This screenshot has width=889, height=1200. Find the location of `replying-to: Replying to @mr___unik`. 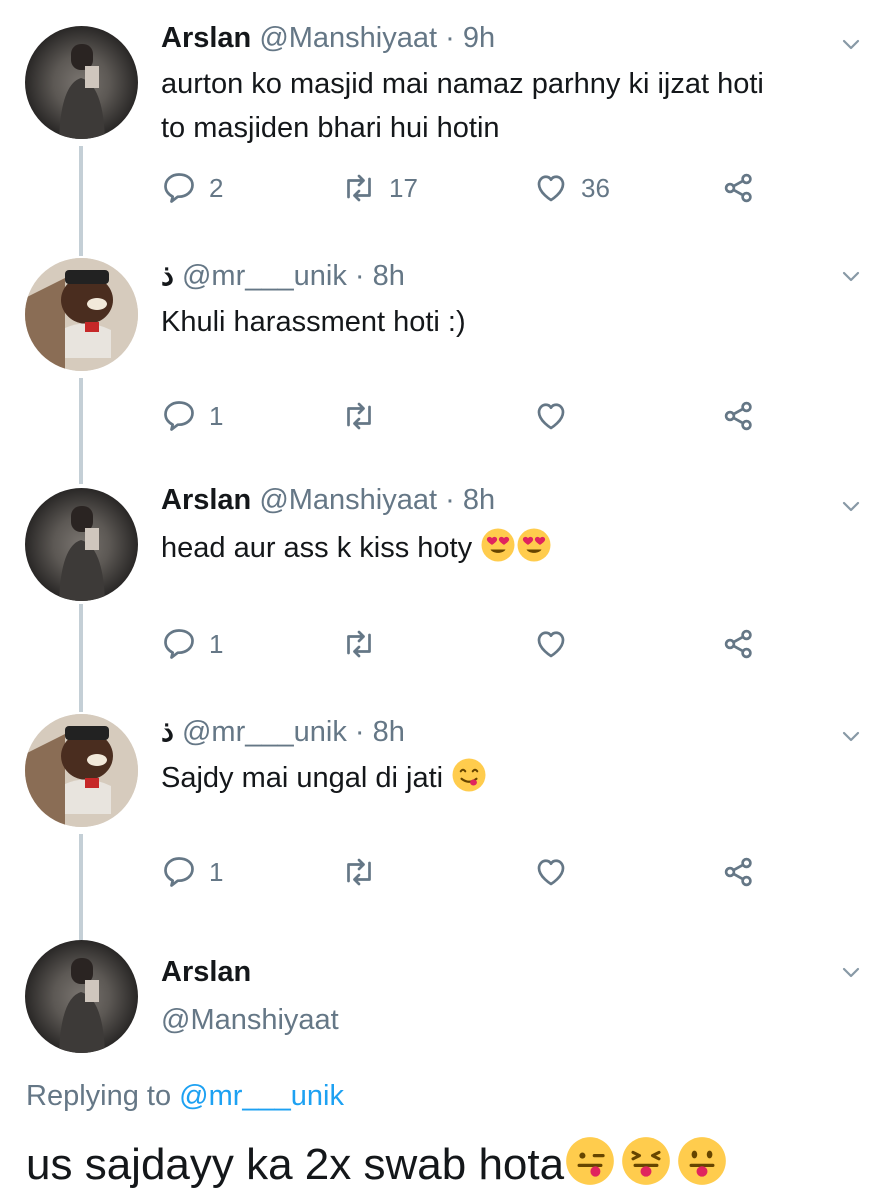

replying-to: Replying to @mr___unik is located at coordinates (185, 1096).